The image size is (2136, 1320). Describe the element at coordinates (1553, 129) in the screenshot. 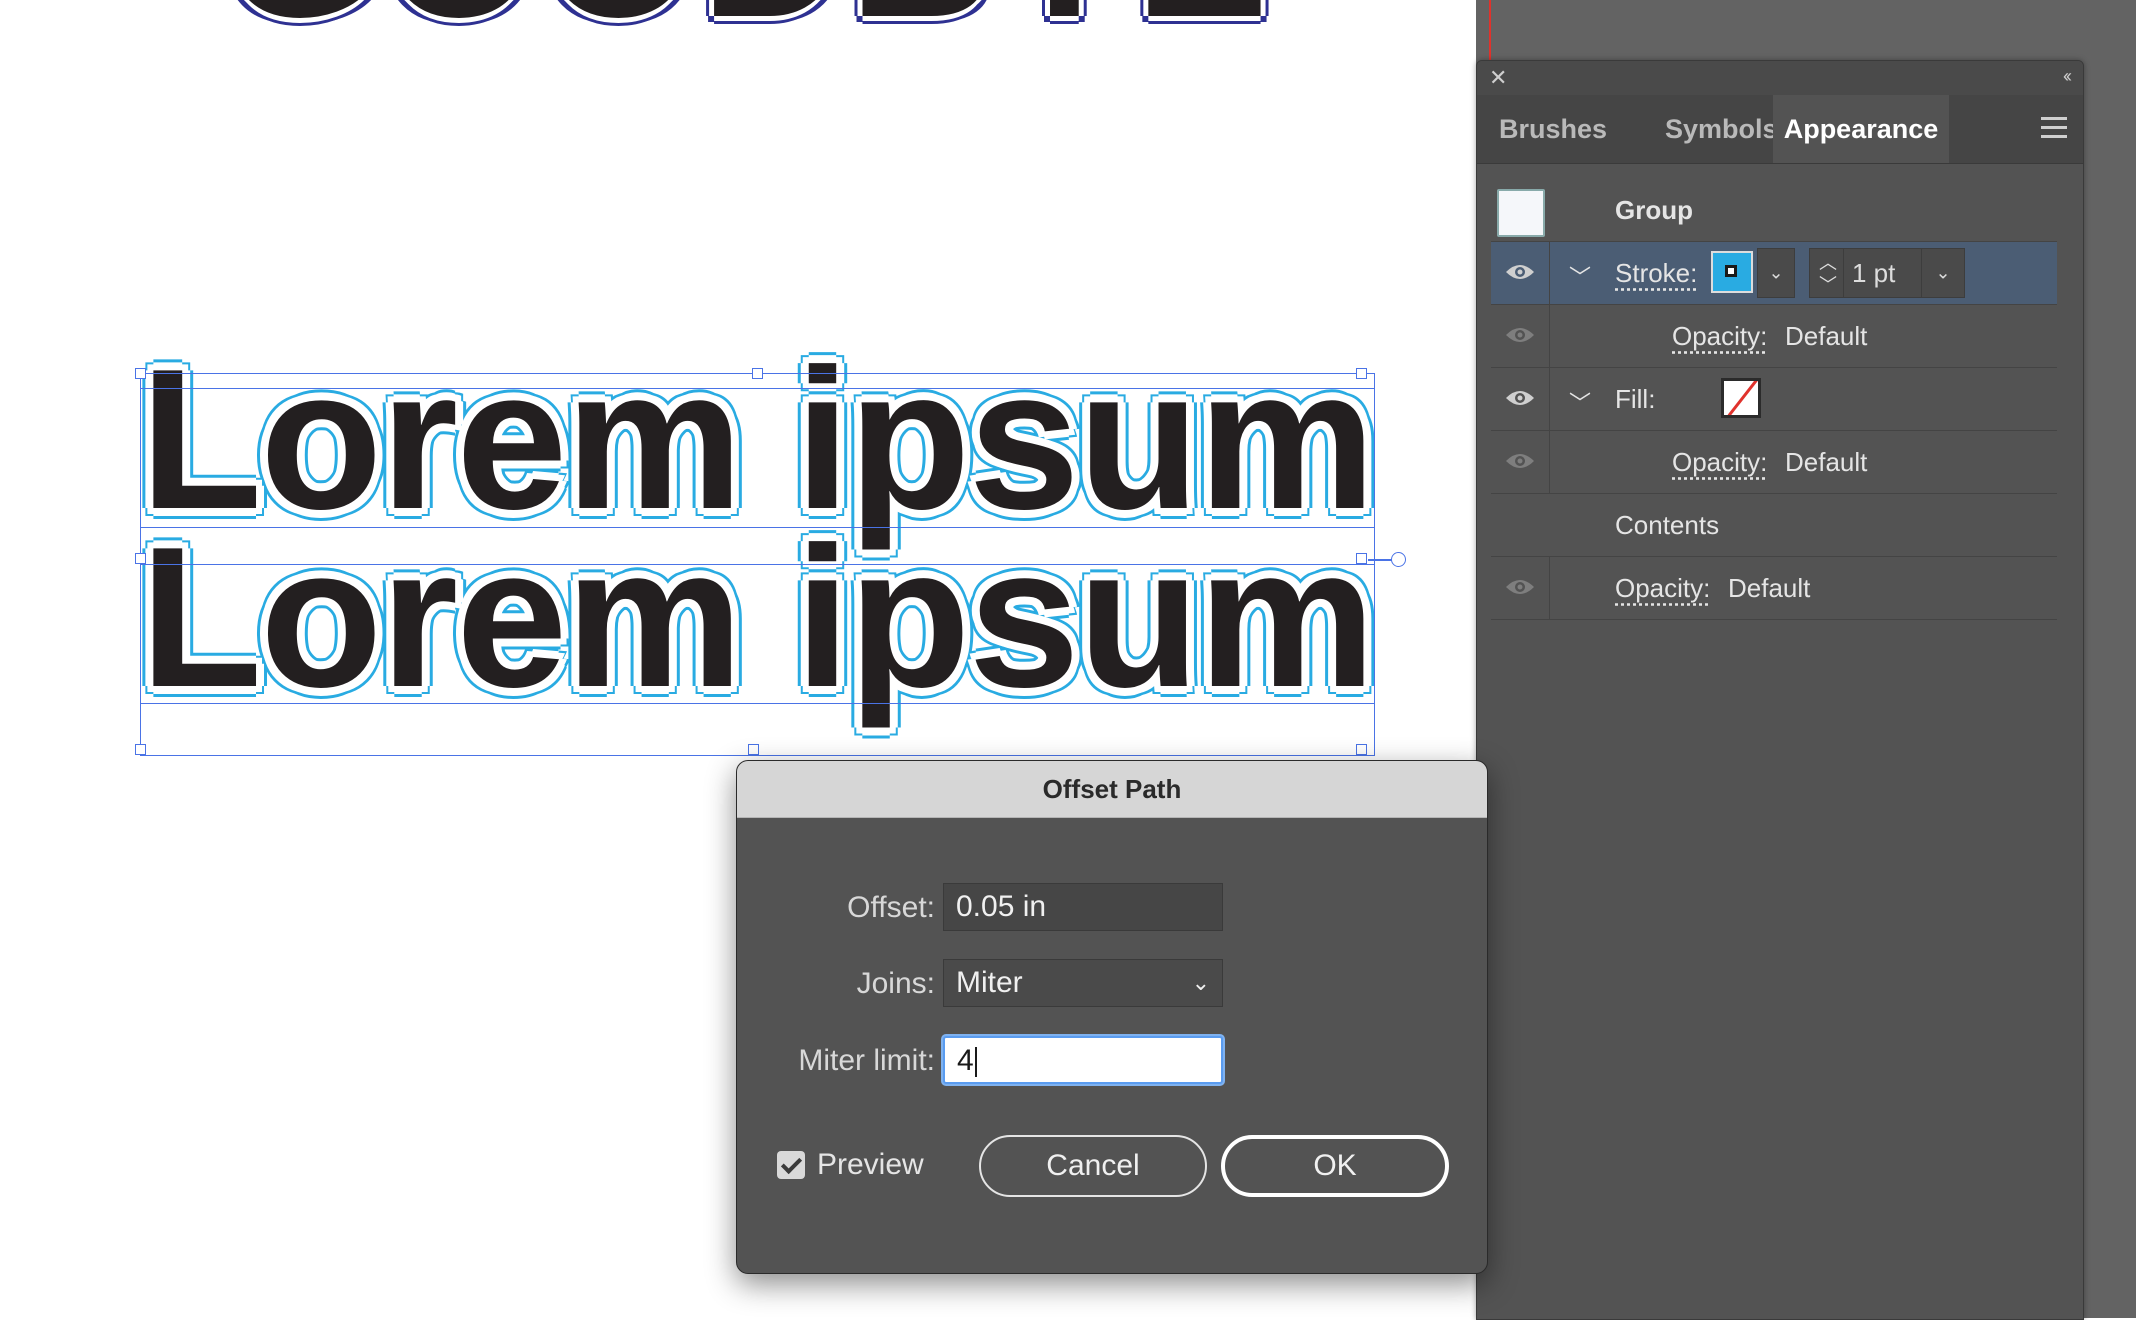

I see `tab-brushes: Brushes` at that location.